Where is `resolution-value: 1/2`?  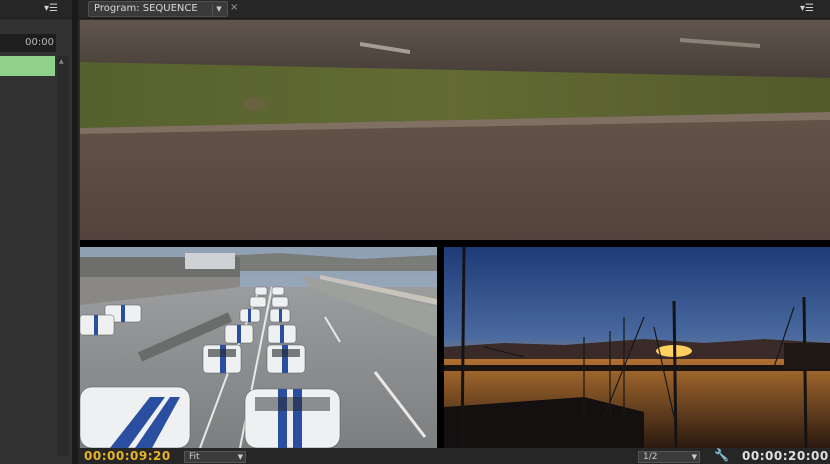
resolution-value: 1/2 is located at coordinates (650, 457).